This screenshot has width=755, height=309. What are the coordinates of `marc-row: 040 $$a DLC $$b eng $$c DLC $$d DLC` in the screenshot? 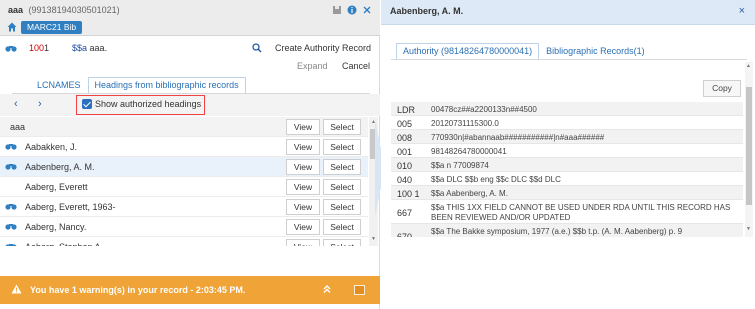 It's located at (567, 179).